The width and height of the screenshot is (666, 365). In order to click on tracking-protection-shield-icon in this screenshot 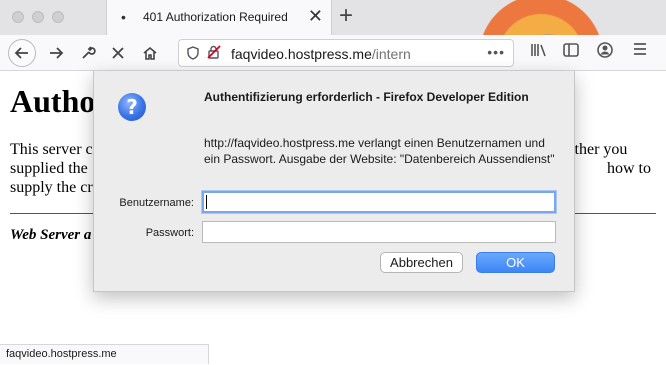, I will do `click(193, 53)`.